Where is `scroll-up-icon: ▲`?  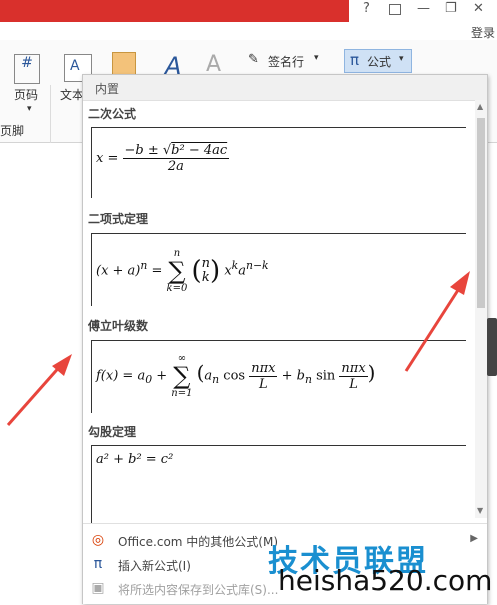 scroll-up-icon: ▲ is located at coordinates (480, 106).